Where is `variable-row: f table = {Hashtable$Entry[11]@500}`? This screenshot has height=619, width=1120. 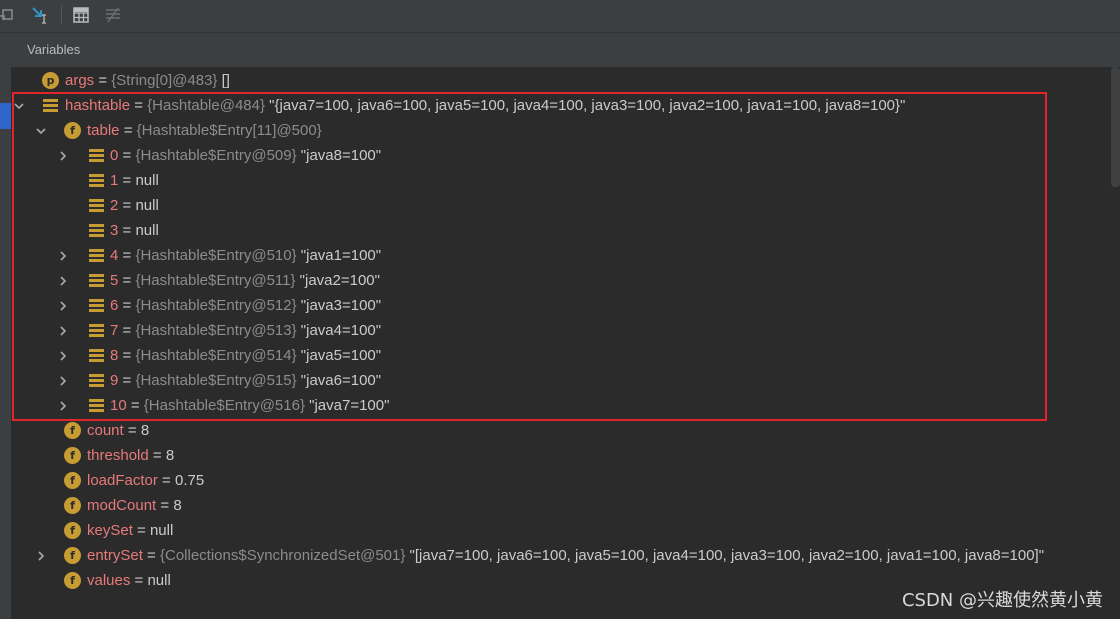 variable-row: f table = {Hashtable$Entry[11]@500} is located at coordinates (554, 130).